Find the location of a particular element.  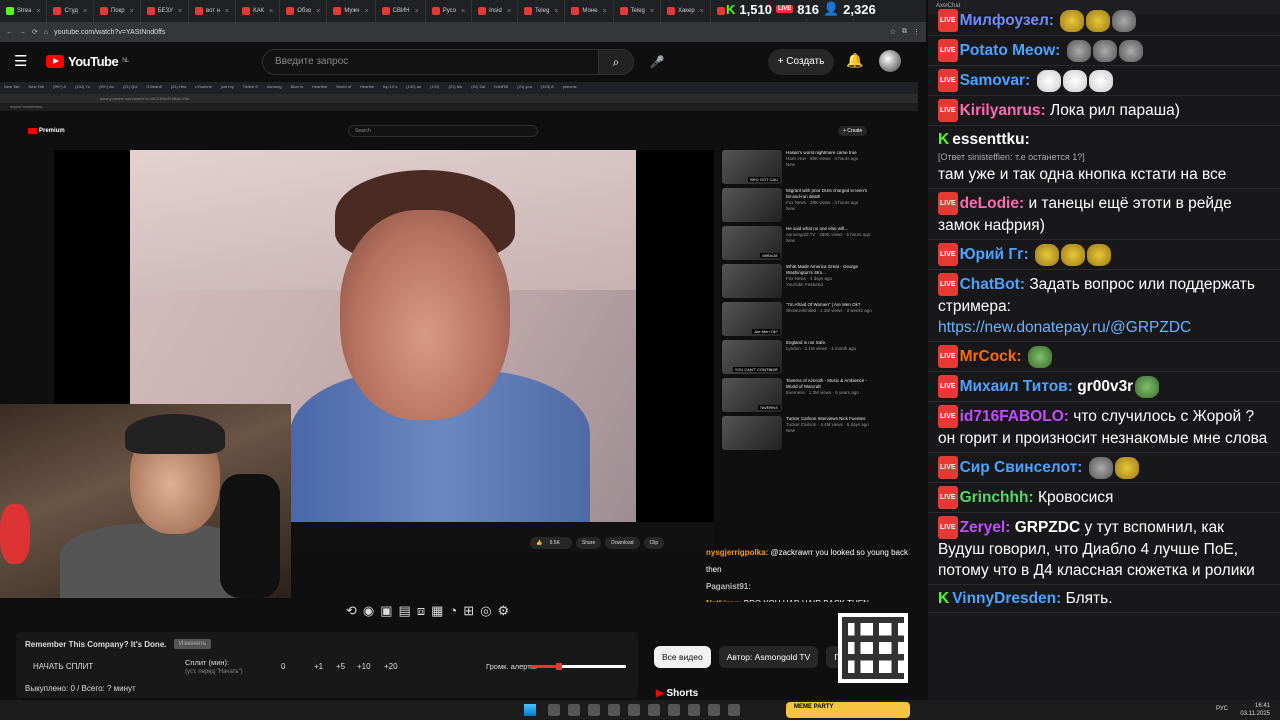

browser-tab: Обзо × is located at coordinates (304, 11).